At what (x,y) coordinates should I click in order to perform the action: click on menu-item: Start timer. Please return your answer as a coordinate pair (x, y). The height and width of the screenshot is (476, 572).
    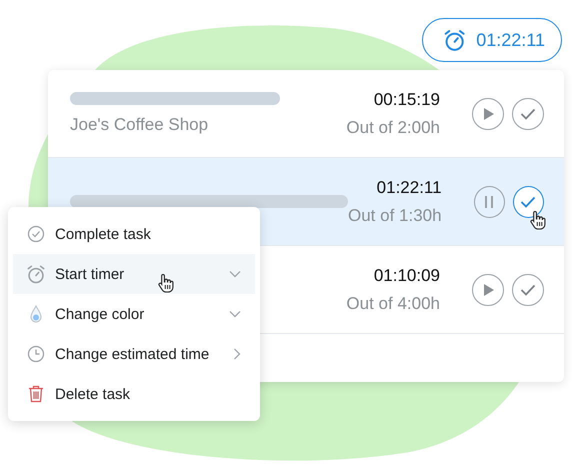
    Looking at the image, I should click on (134, 274).